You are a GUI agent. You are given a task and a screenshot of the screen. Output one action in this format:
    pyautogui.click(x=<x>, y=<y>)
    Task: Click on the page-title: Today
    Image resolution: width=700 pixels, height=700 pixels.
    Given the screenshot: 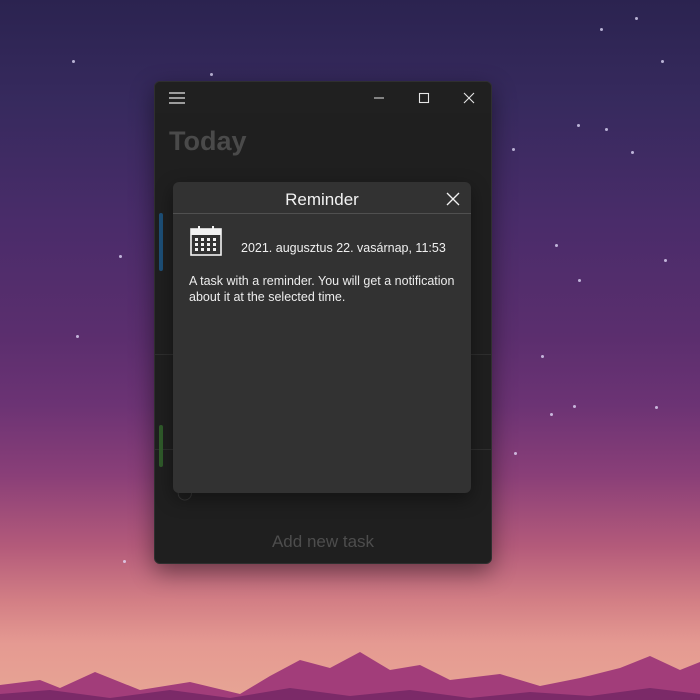 What is the action you would take?
    pyautogui.click(x=208, y=141)
    